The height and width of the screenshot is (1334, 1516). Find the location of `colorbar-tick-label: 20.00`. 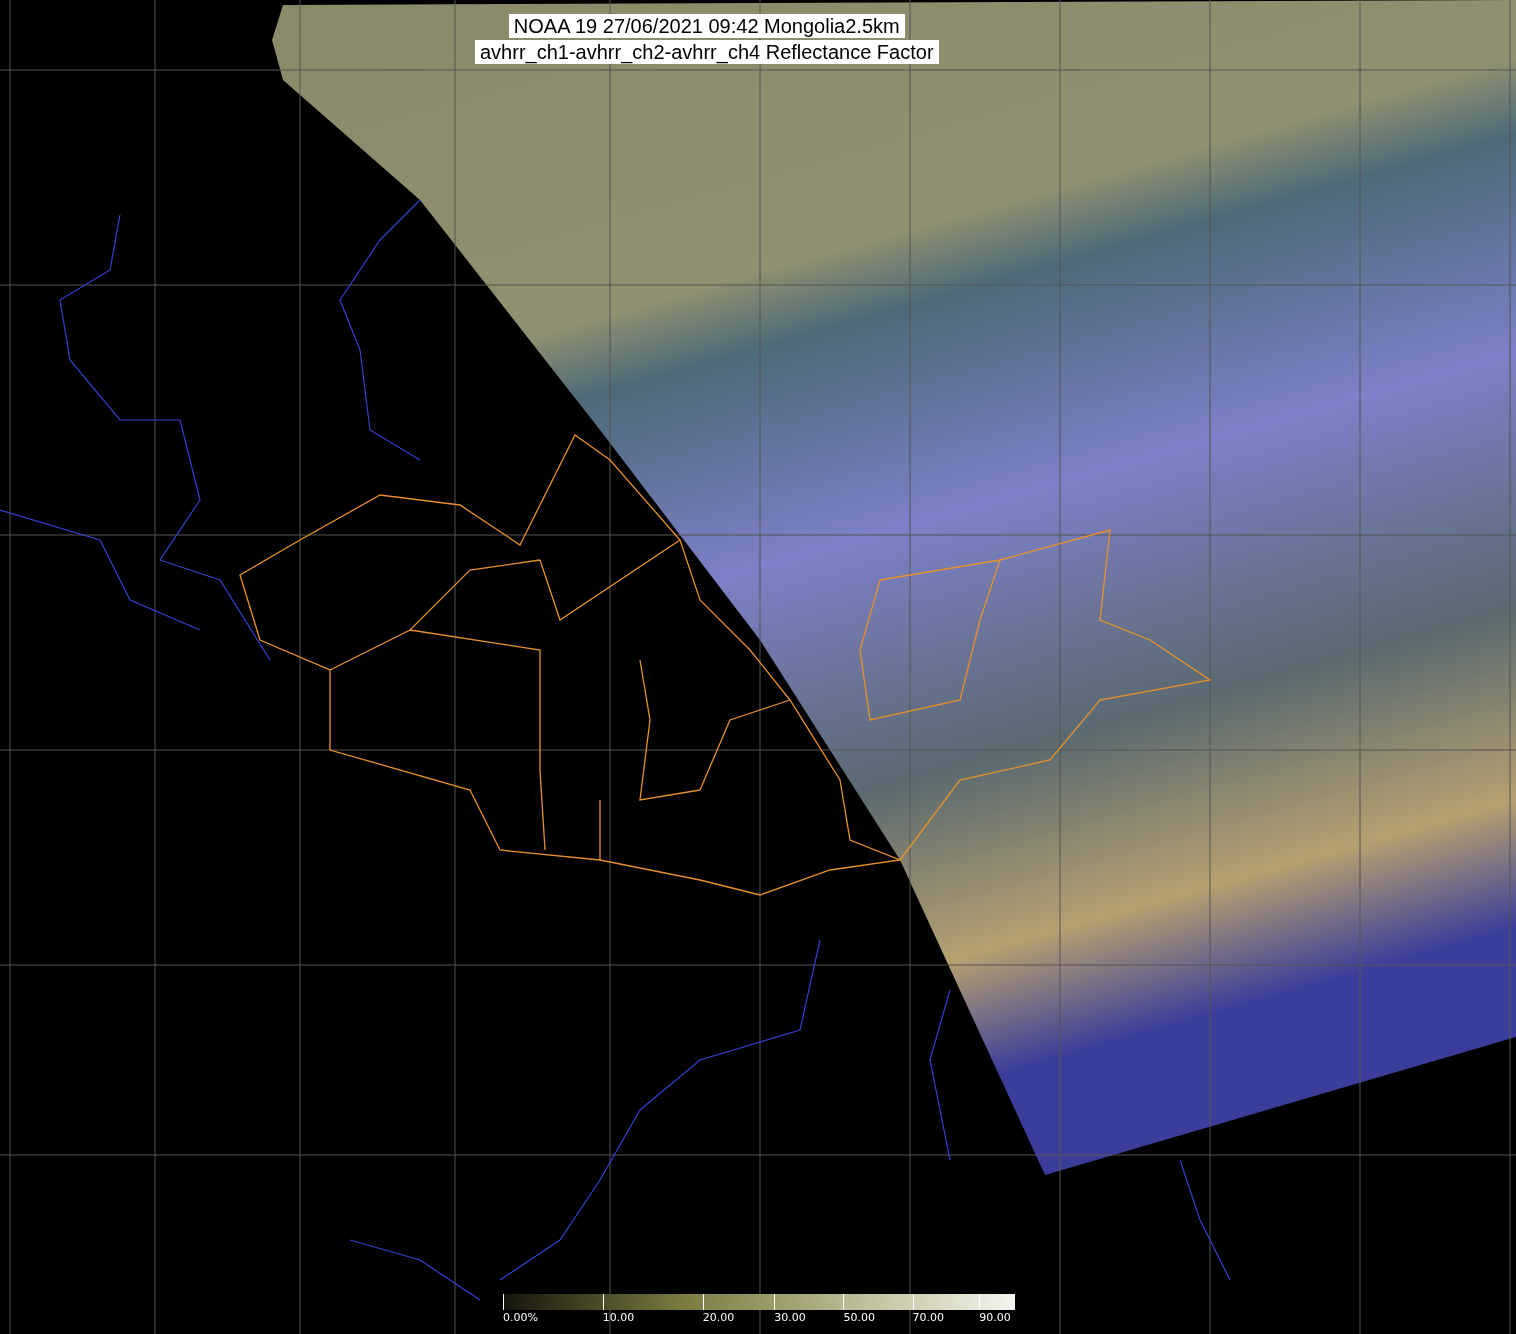

colorbar-tick-label: 20.00 is located at coordinates (718, 1317).